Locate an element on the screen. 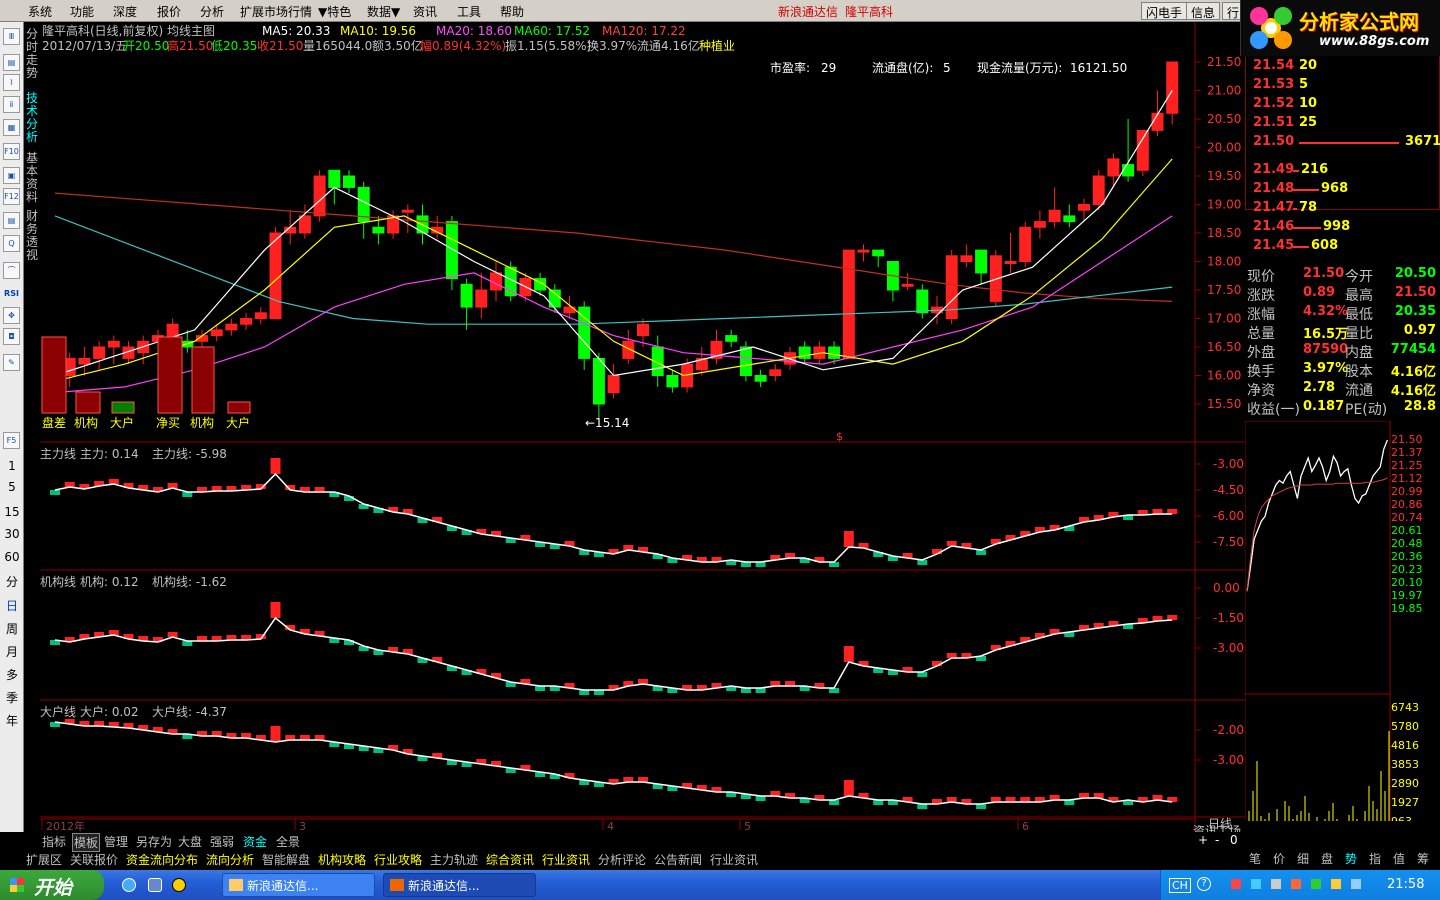  bottom-tab-2: 管理 is located at coordinates (116, 841).